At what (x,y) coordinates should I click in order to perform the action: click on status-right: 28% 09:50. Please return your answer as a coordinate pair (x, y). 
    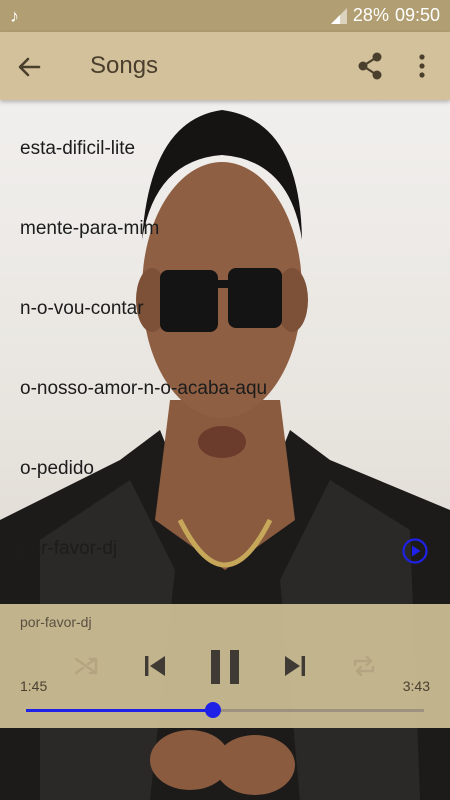
    Looking at the image, I should click on (385, 15).